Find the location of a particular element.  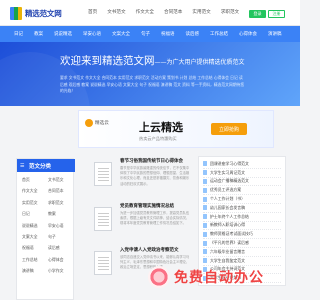

list-item: 大学生实习周记范文 is located at coordinates (242, 173).